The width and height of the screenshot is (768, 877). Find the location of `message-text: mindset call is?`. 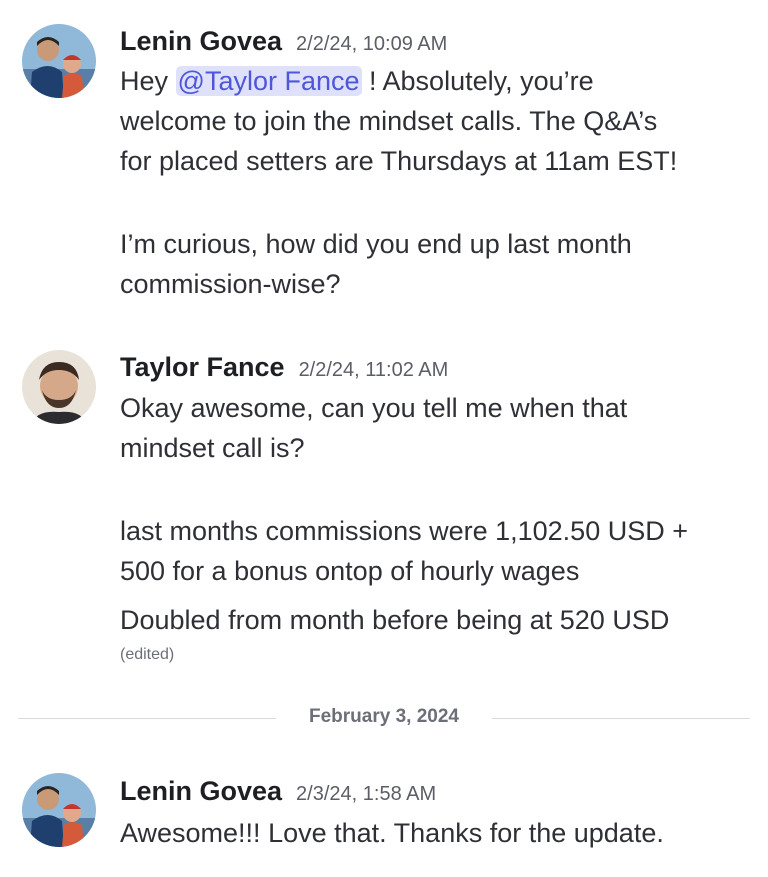

message-text: mindset call is? is located at coordinates (212, 448).